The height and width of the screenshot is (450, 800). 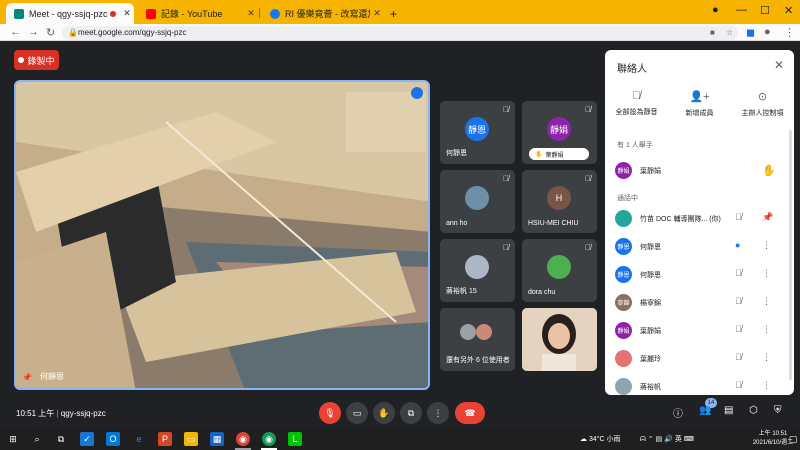 I want to click on person-row: 葉麗玲 🎙̸ ⋮, so click(x=696, y=360).